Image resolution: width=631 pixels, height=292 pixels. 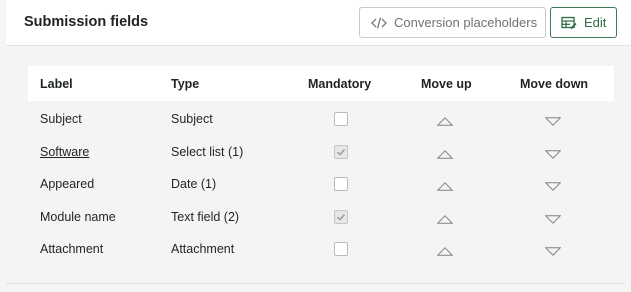 What do you see at coordinates (72, 249) in the screenshot?
I see `field-label: Attachment` at bounding box center [72, 249].